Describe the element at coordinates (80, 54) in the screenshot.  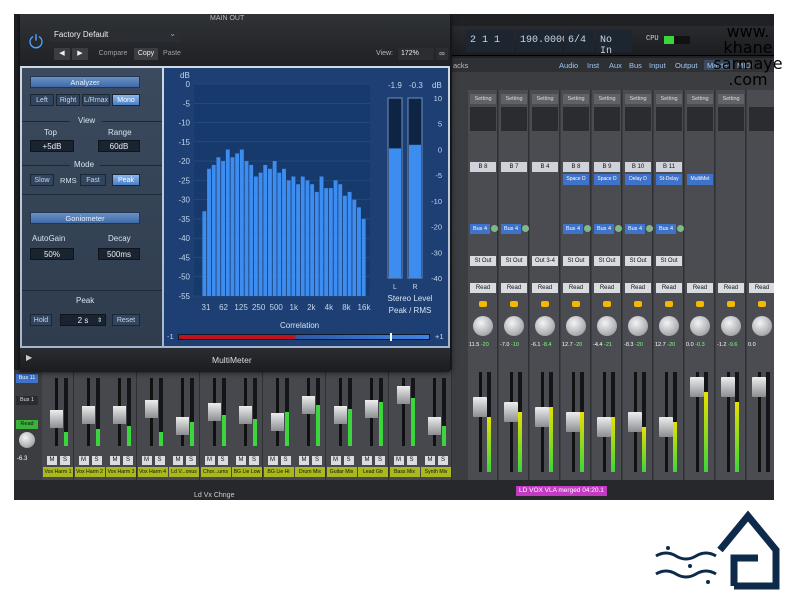
I see `next-preset-button: ▶` at that location.